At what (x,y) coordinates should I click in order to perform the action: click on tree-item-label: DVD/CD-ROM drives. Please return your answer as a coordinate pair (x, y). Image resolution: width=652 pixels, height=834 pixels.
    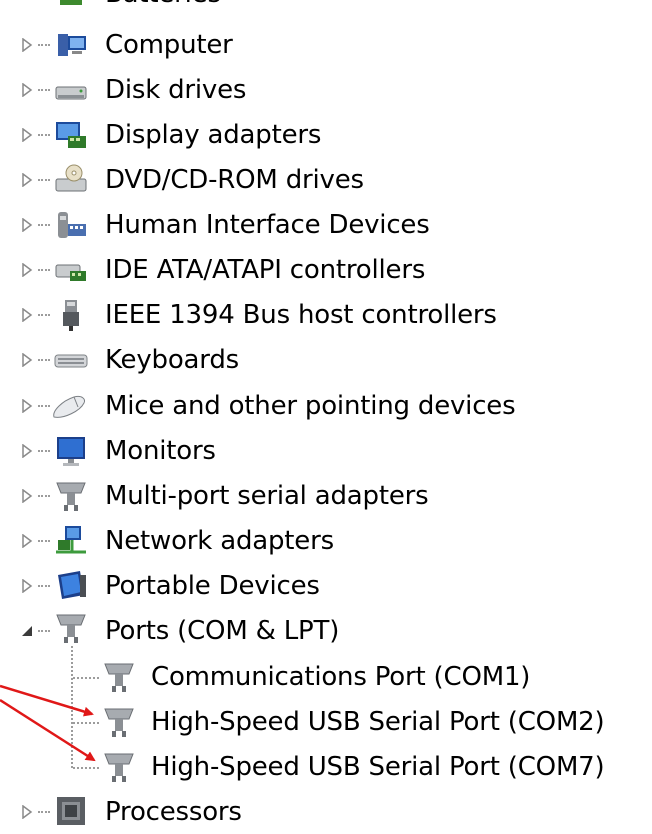
    Looking at the image, I should click on (234, 180).